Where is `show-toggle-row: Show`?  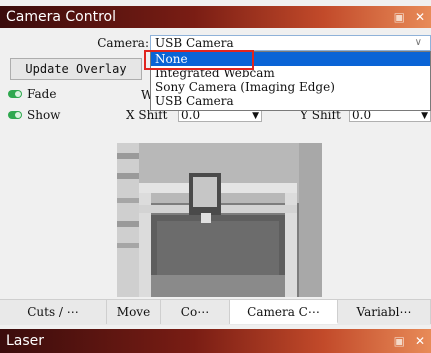
show-toggle-row: Show is located at coordinates (34, 115).